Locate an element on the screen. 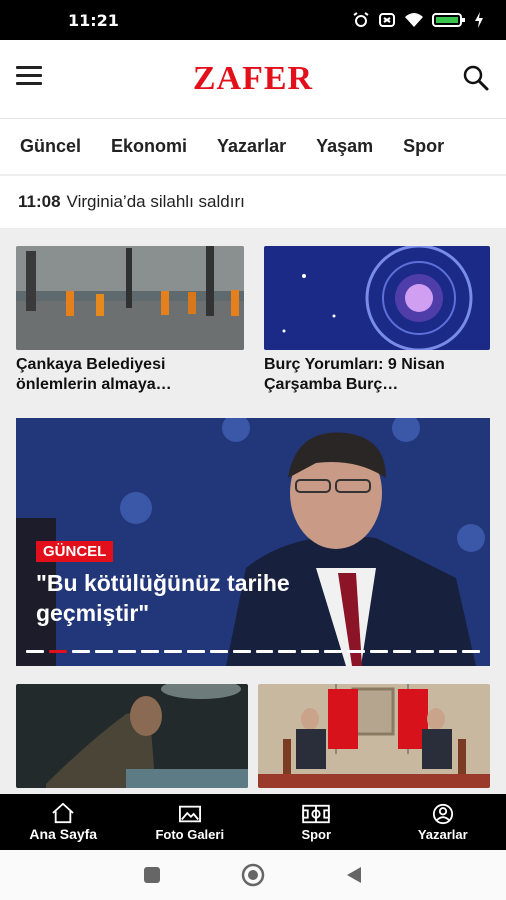 This screenshot has height=900, width=506. nav-label: Ana Sayfa is located at coordinates (63, 834).